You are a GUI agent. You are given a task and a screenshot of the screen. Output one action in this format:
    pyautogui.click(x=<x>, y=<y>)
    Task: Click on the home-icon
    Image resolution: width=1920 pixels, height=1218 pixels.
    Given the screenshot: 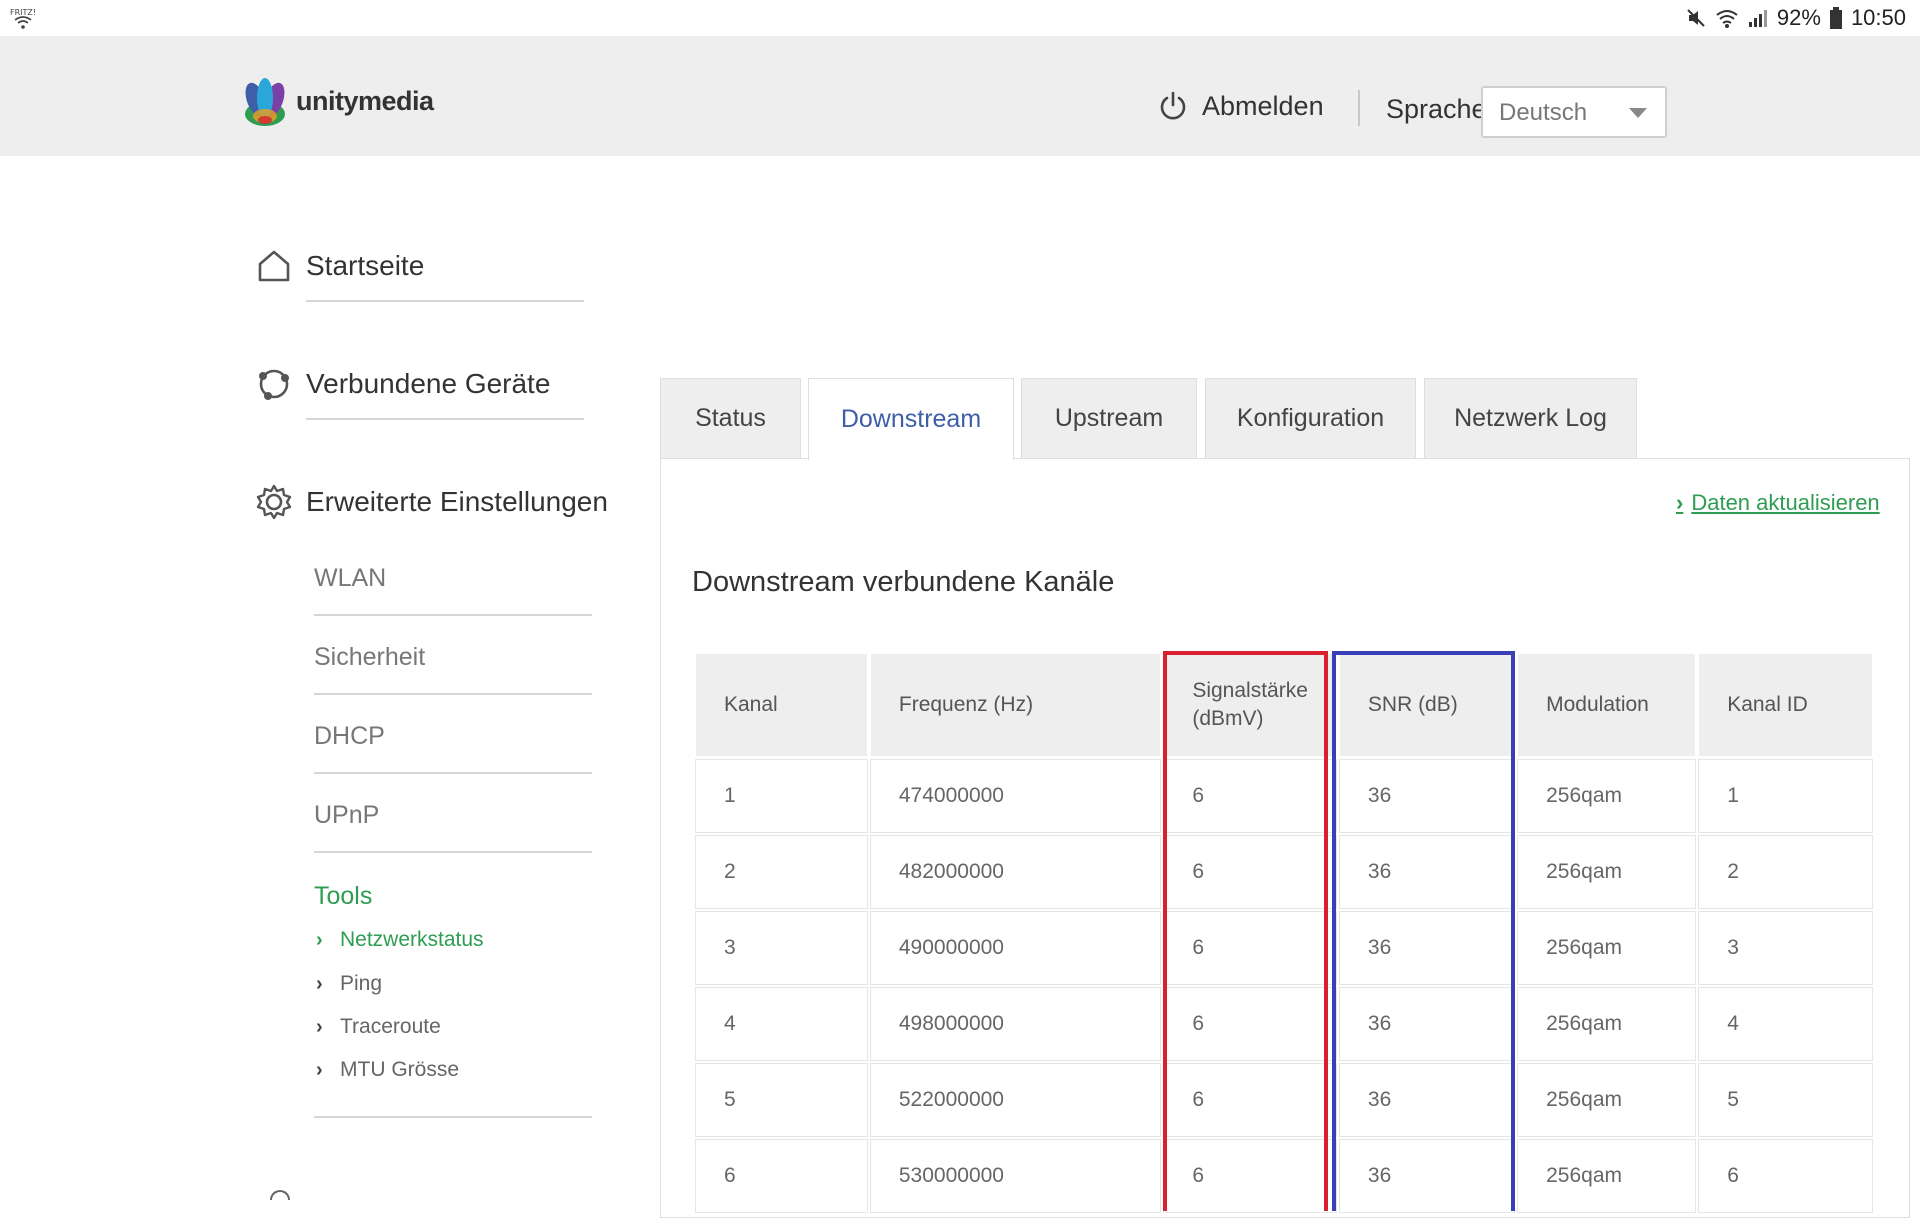 What is the action you would take?
    pyautogui.click(x=274, y=266)
    